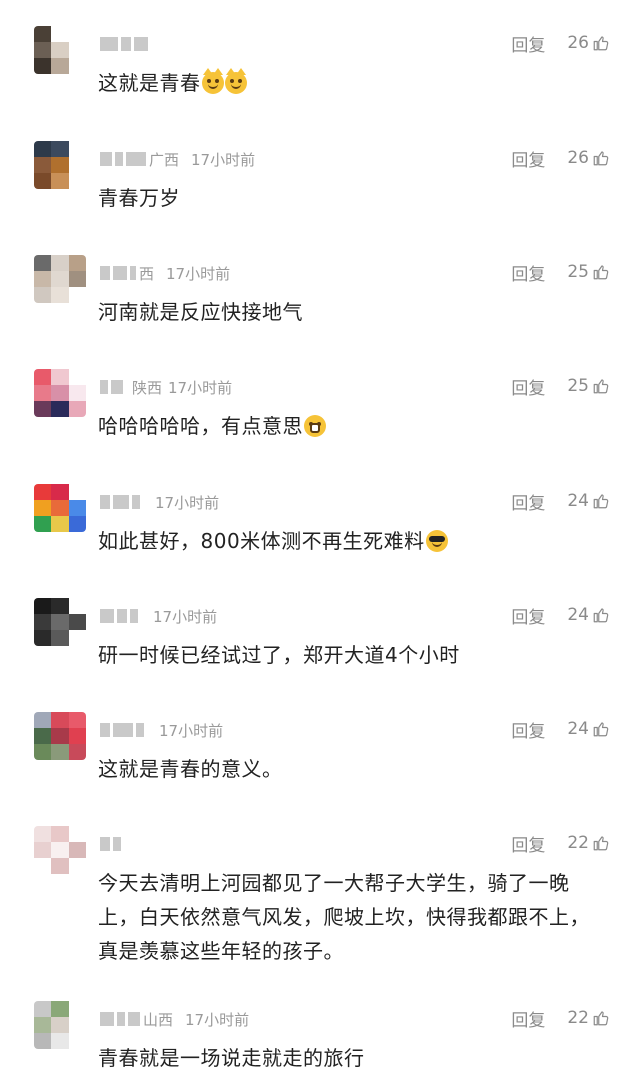 The height and width of the screenshot is (1090, 640). I want to click on comment-body: 青春就是一场说走就走的旅行, so click(231, 1058).